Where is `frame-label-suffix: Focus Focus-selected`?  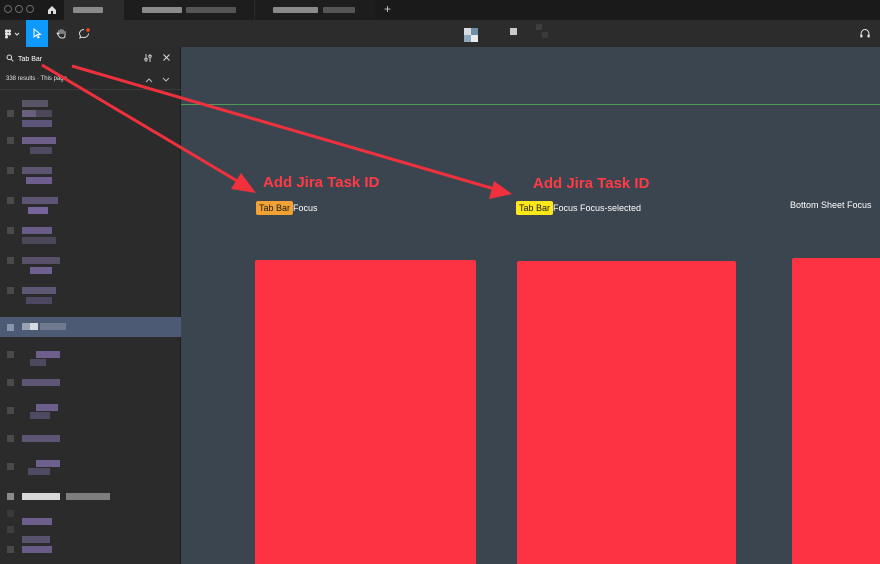 frame-label-suffix: Focus Focus-selected is located at coordinates (597, 208).